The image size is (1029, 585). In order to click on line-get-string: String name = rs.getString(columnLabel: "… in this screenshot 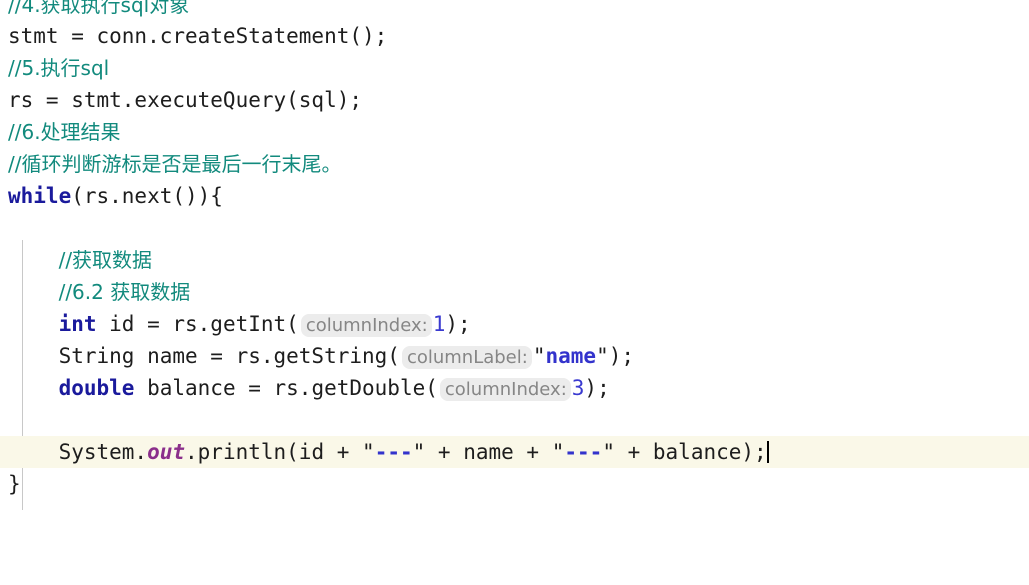, I will do `click(514, 356)`.